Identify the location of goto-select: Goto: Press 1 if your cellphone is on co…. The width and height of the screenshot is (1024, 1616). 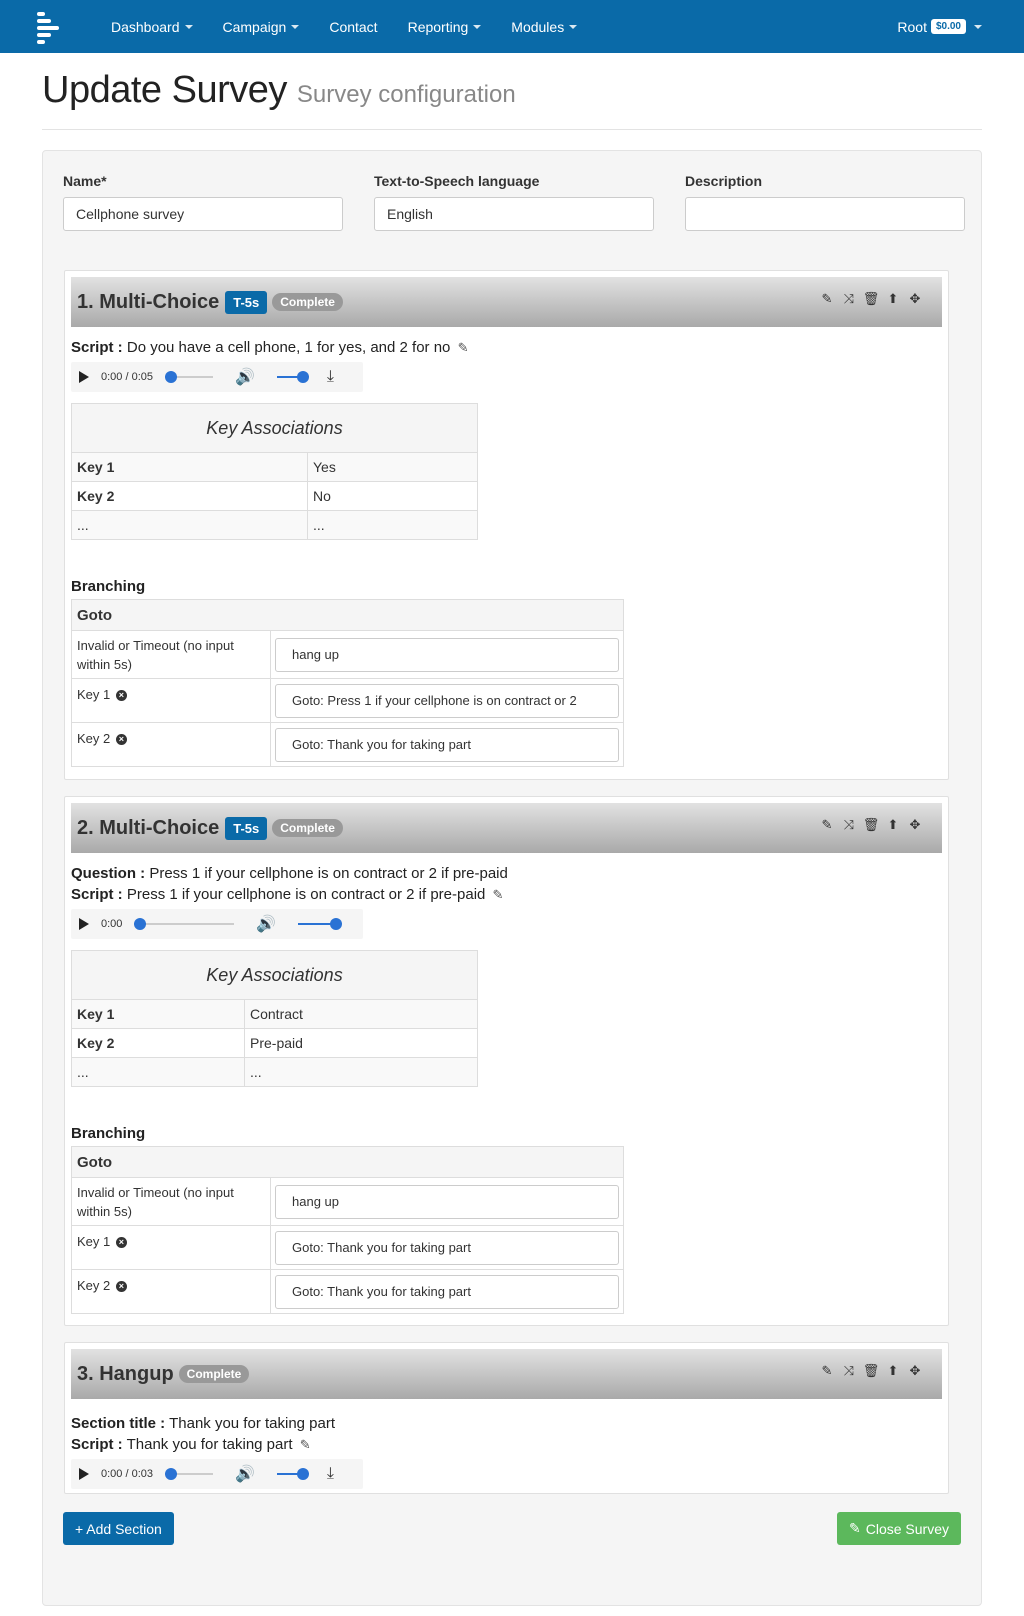
(447, 700).